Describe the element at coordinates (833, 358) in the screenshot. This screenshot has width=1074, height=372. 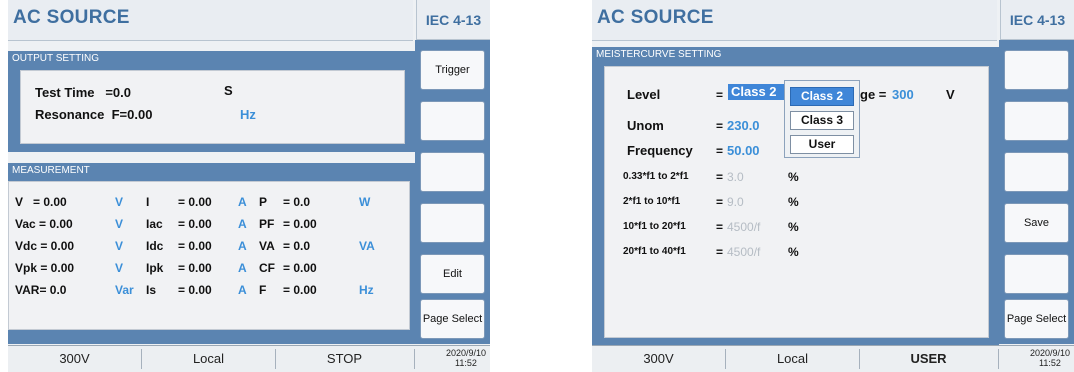
I see `status-bar: 300V Local USER 2020/9/10 11:52` at that location.